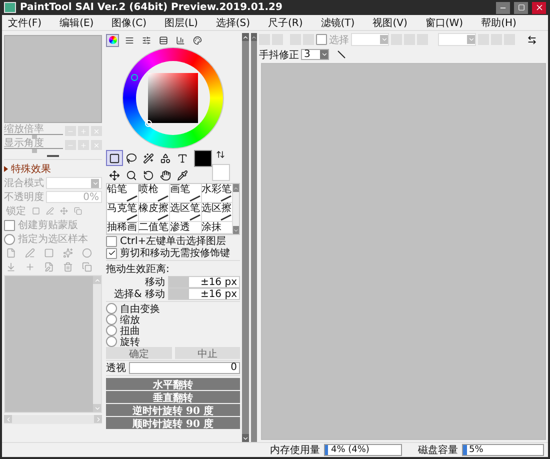  What do you see at coordinates (11, 267) in the screenshot?
I see `merge-down-icon` at bounding box center [11, 267].